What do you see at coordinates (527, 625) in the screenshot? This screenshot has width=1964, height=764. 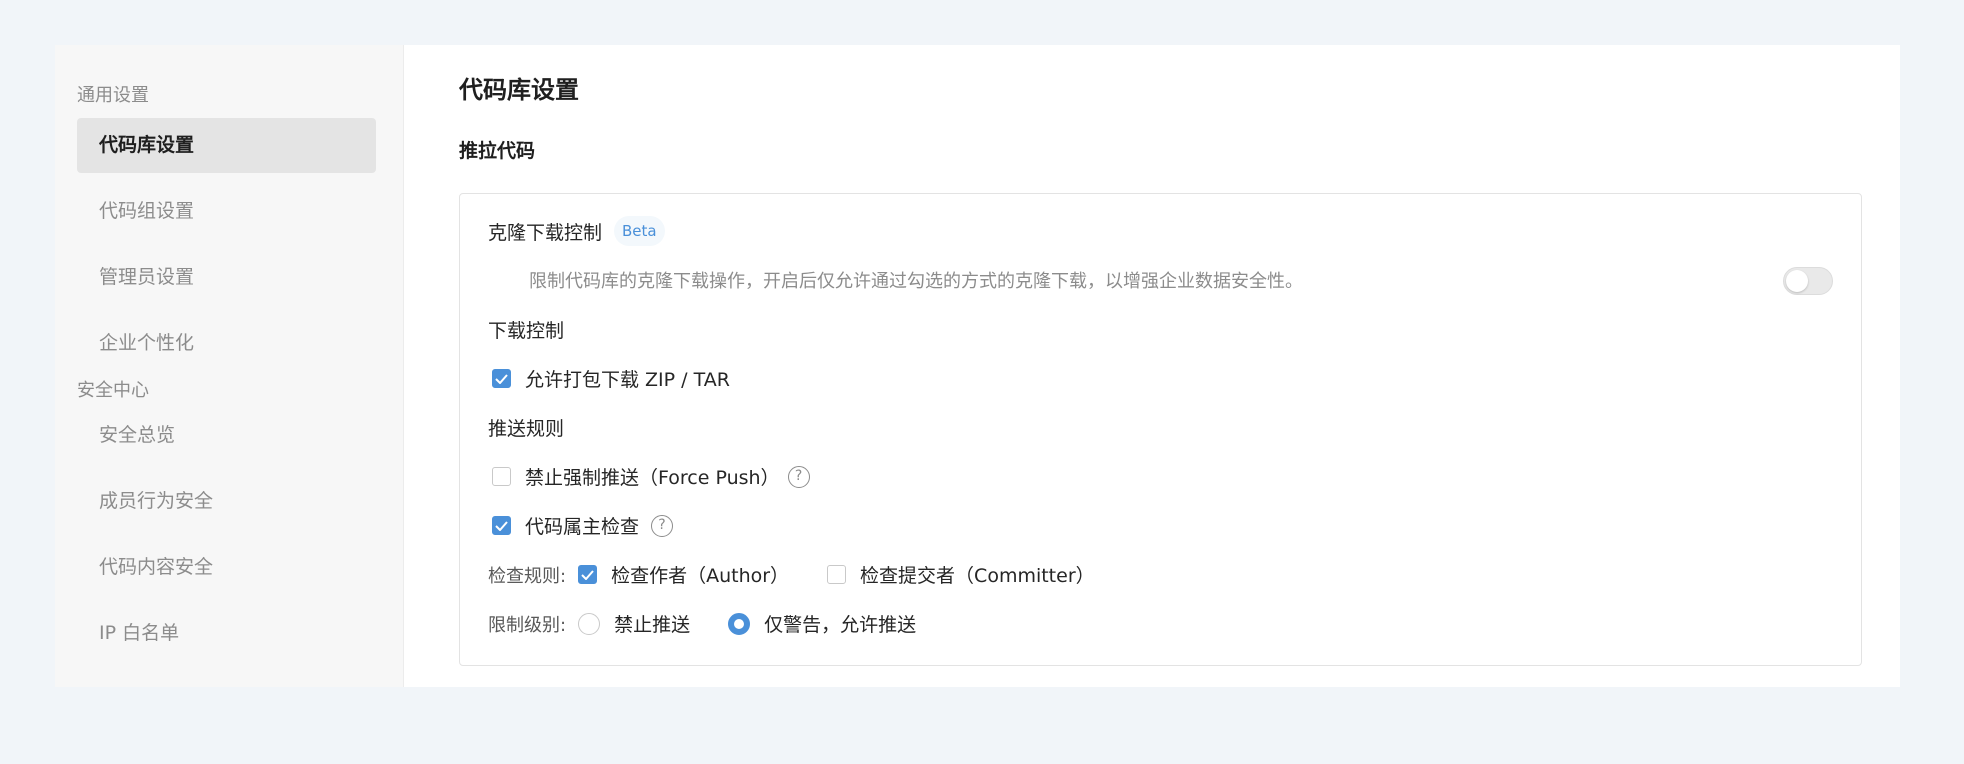 I see `restriction-label: 限制级别:` at bounding box center [527, 625].